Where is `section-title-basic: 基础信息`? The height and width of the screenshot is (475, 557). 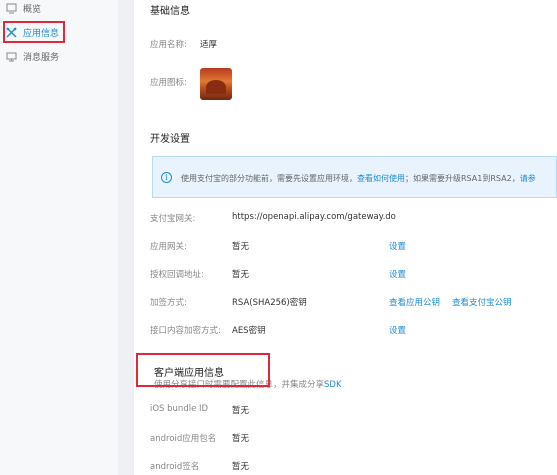 section-title-basic: 基础信息 is located at coordinates (170, 11).